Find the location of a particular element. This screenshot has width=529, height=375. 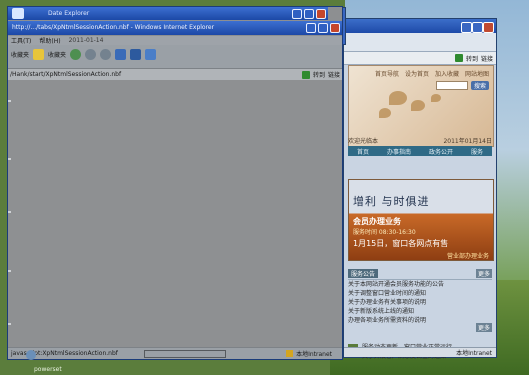

back-window-toolbar is located at coordinates (420, 42).